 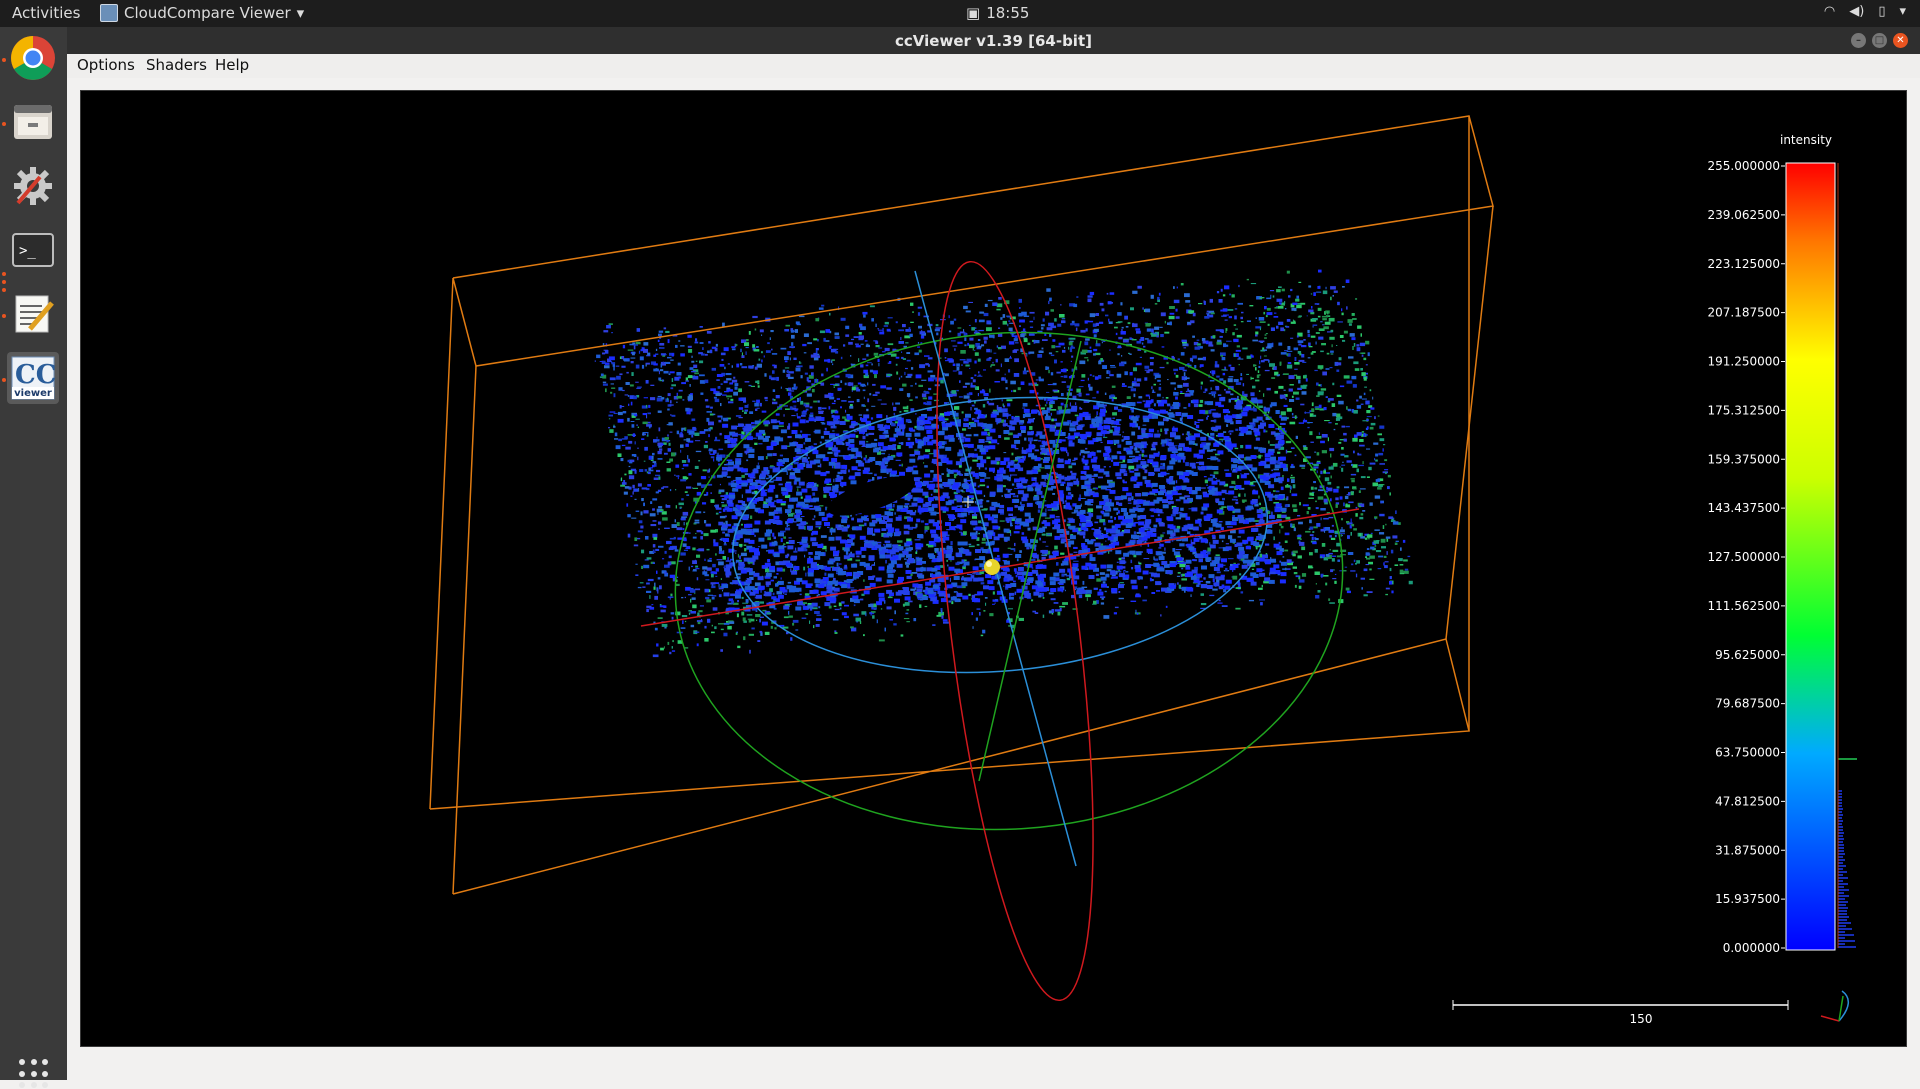 I want to click on window-title-bar: ccViewer v1.39 [64-bit] – □ ✕, so click(x=993, y=40).